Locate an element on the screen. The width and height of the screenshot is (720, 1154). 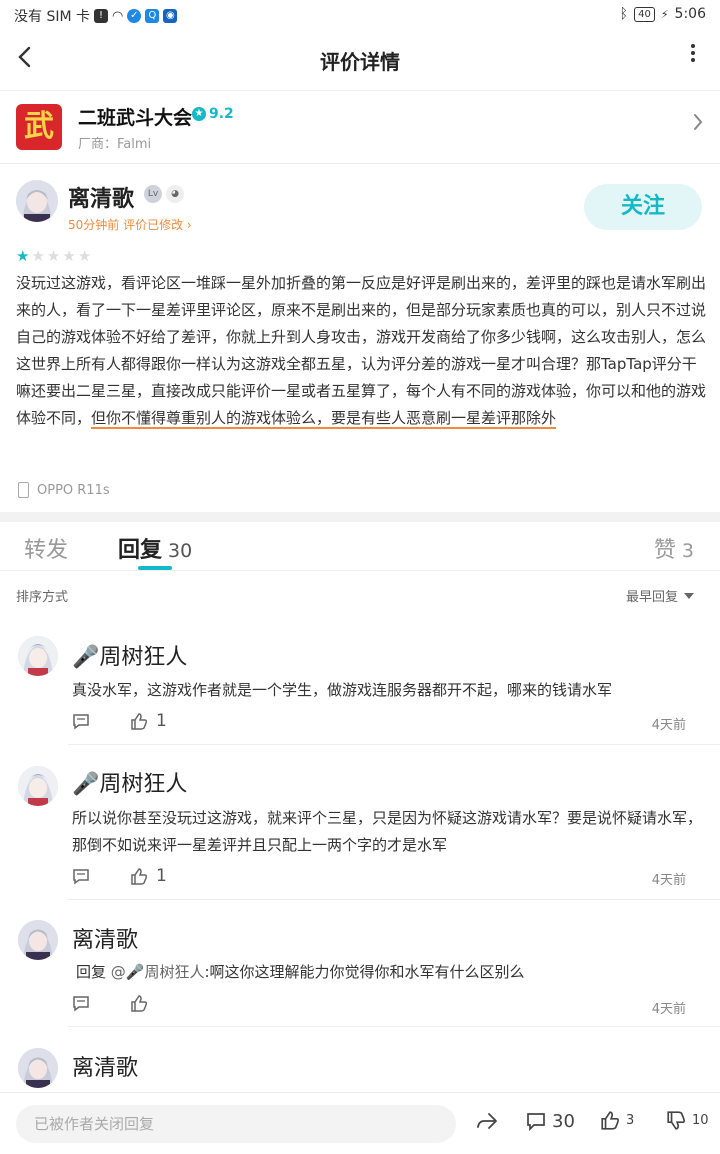
clock-text: 5:06 is located at coordinates (690, 14).